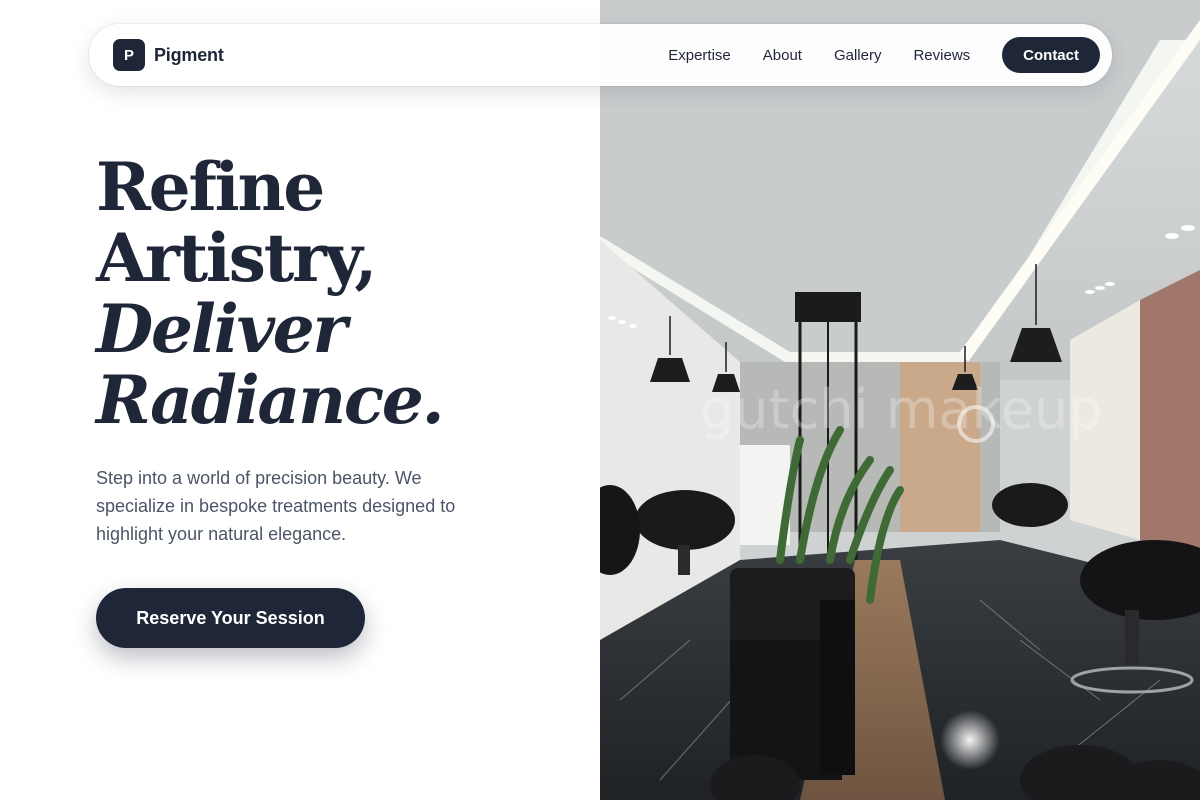  Describe the element at coordinates (221, 329) in the screenshot. I see `headline-line-3: Deliver` at that location.